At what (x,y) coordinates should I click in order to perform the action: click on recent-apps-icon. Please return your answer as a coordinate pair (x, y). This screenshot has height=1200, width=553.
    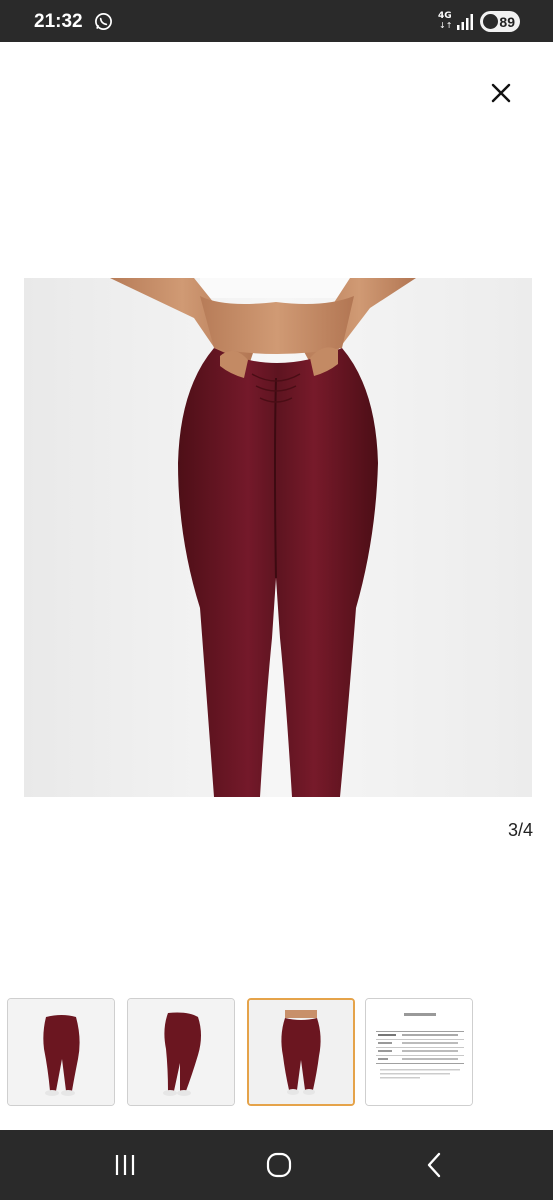
    Looking at the image, I should click on (125, 1165).